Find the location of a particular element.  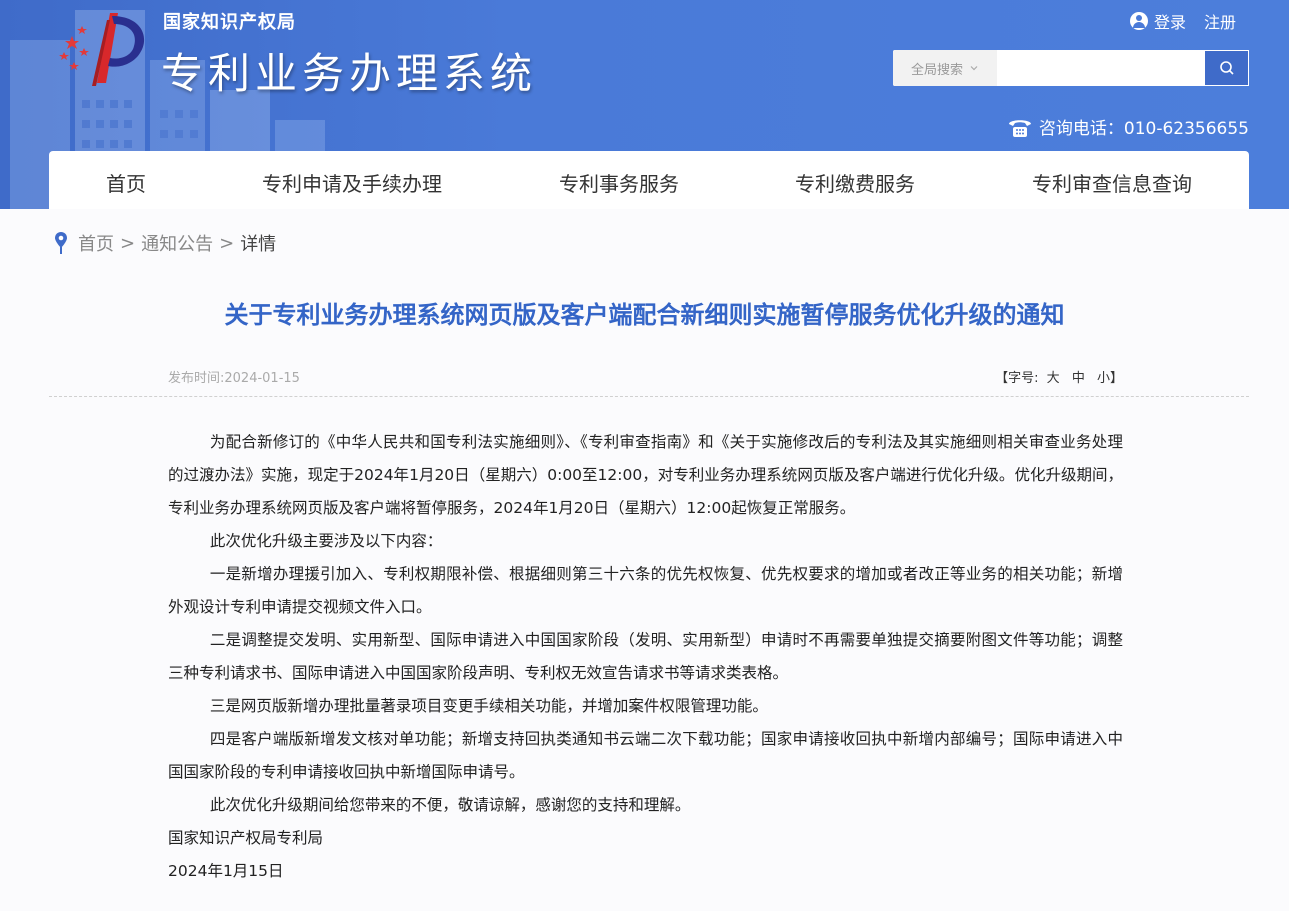

nav-item-home: 首页 is located at coordinates (126, 182).